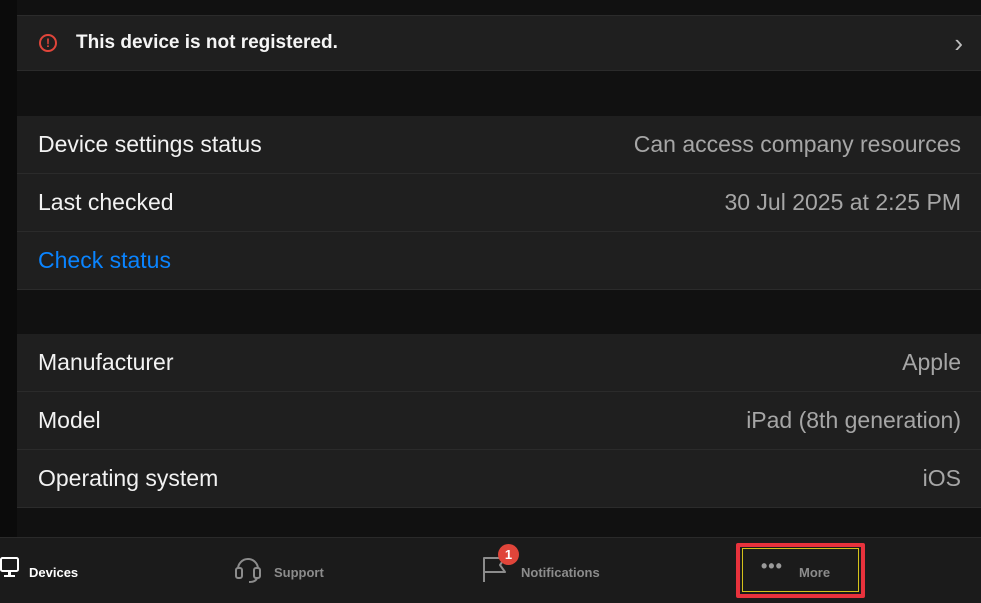 This screenshot has width=981, height=603. What do you see at coordinates (499, 363) in the screenshot?
I see `manufacturer-row: Manufacturer Apple` at bounding box center [499, 363].